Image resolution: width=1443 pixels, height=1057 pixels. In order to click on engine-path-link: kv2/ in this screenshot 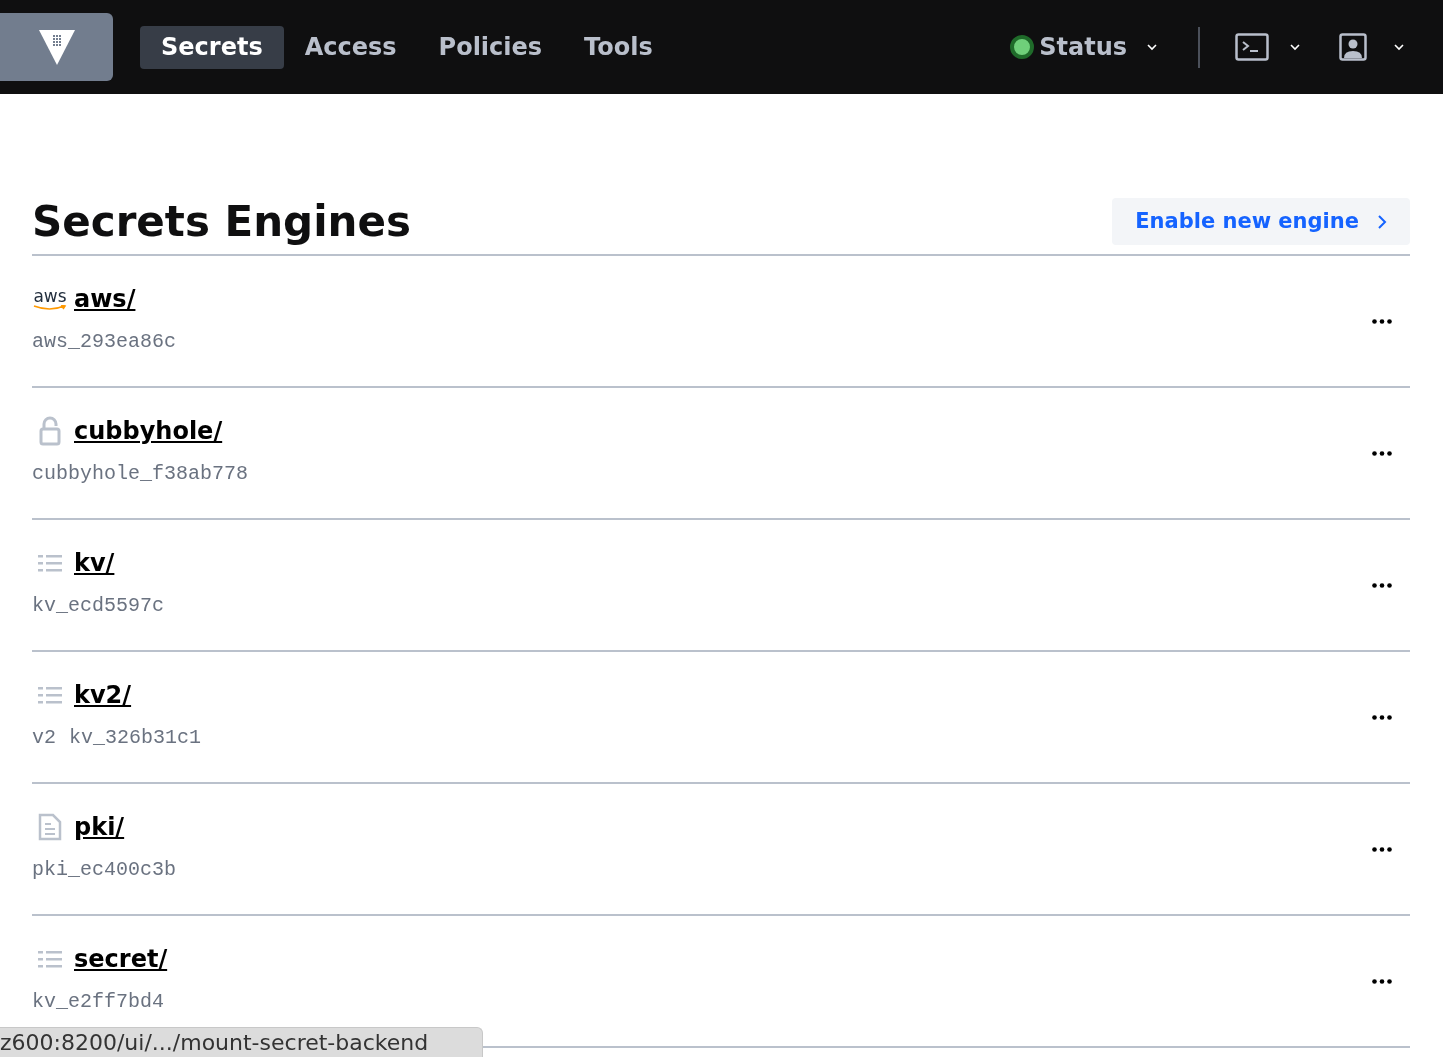, I will do `click(103, 695)`.